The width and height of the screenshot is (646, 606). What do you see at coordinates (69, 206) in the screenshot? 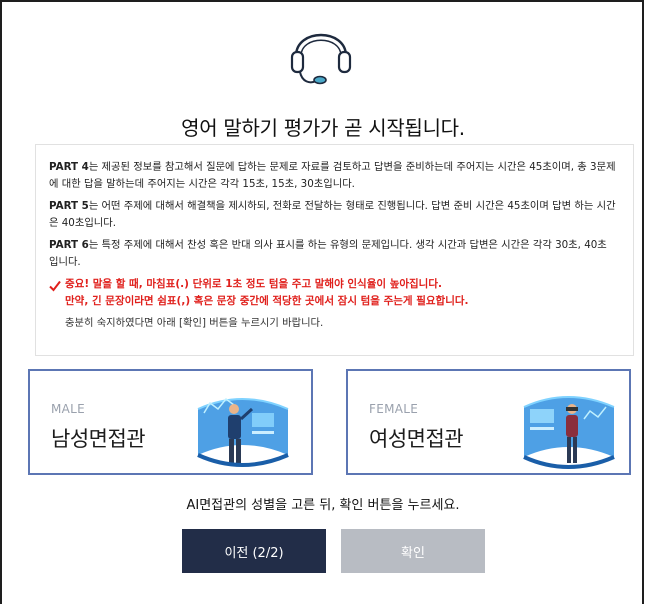
I see `part-label: PART 5` at bounding box center [69, 206].